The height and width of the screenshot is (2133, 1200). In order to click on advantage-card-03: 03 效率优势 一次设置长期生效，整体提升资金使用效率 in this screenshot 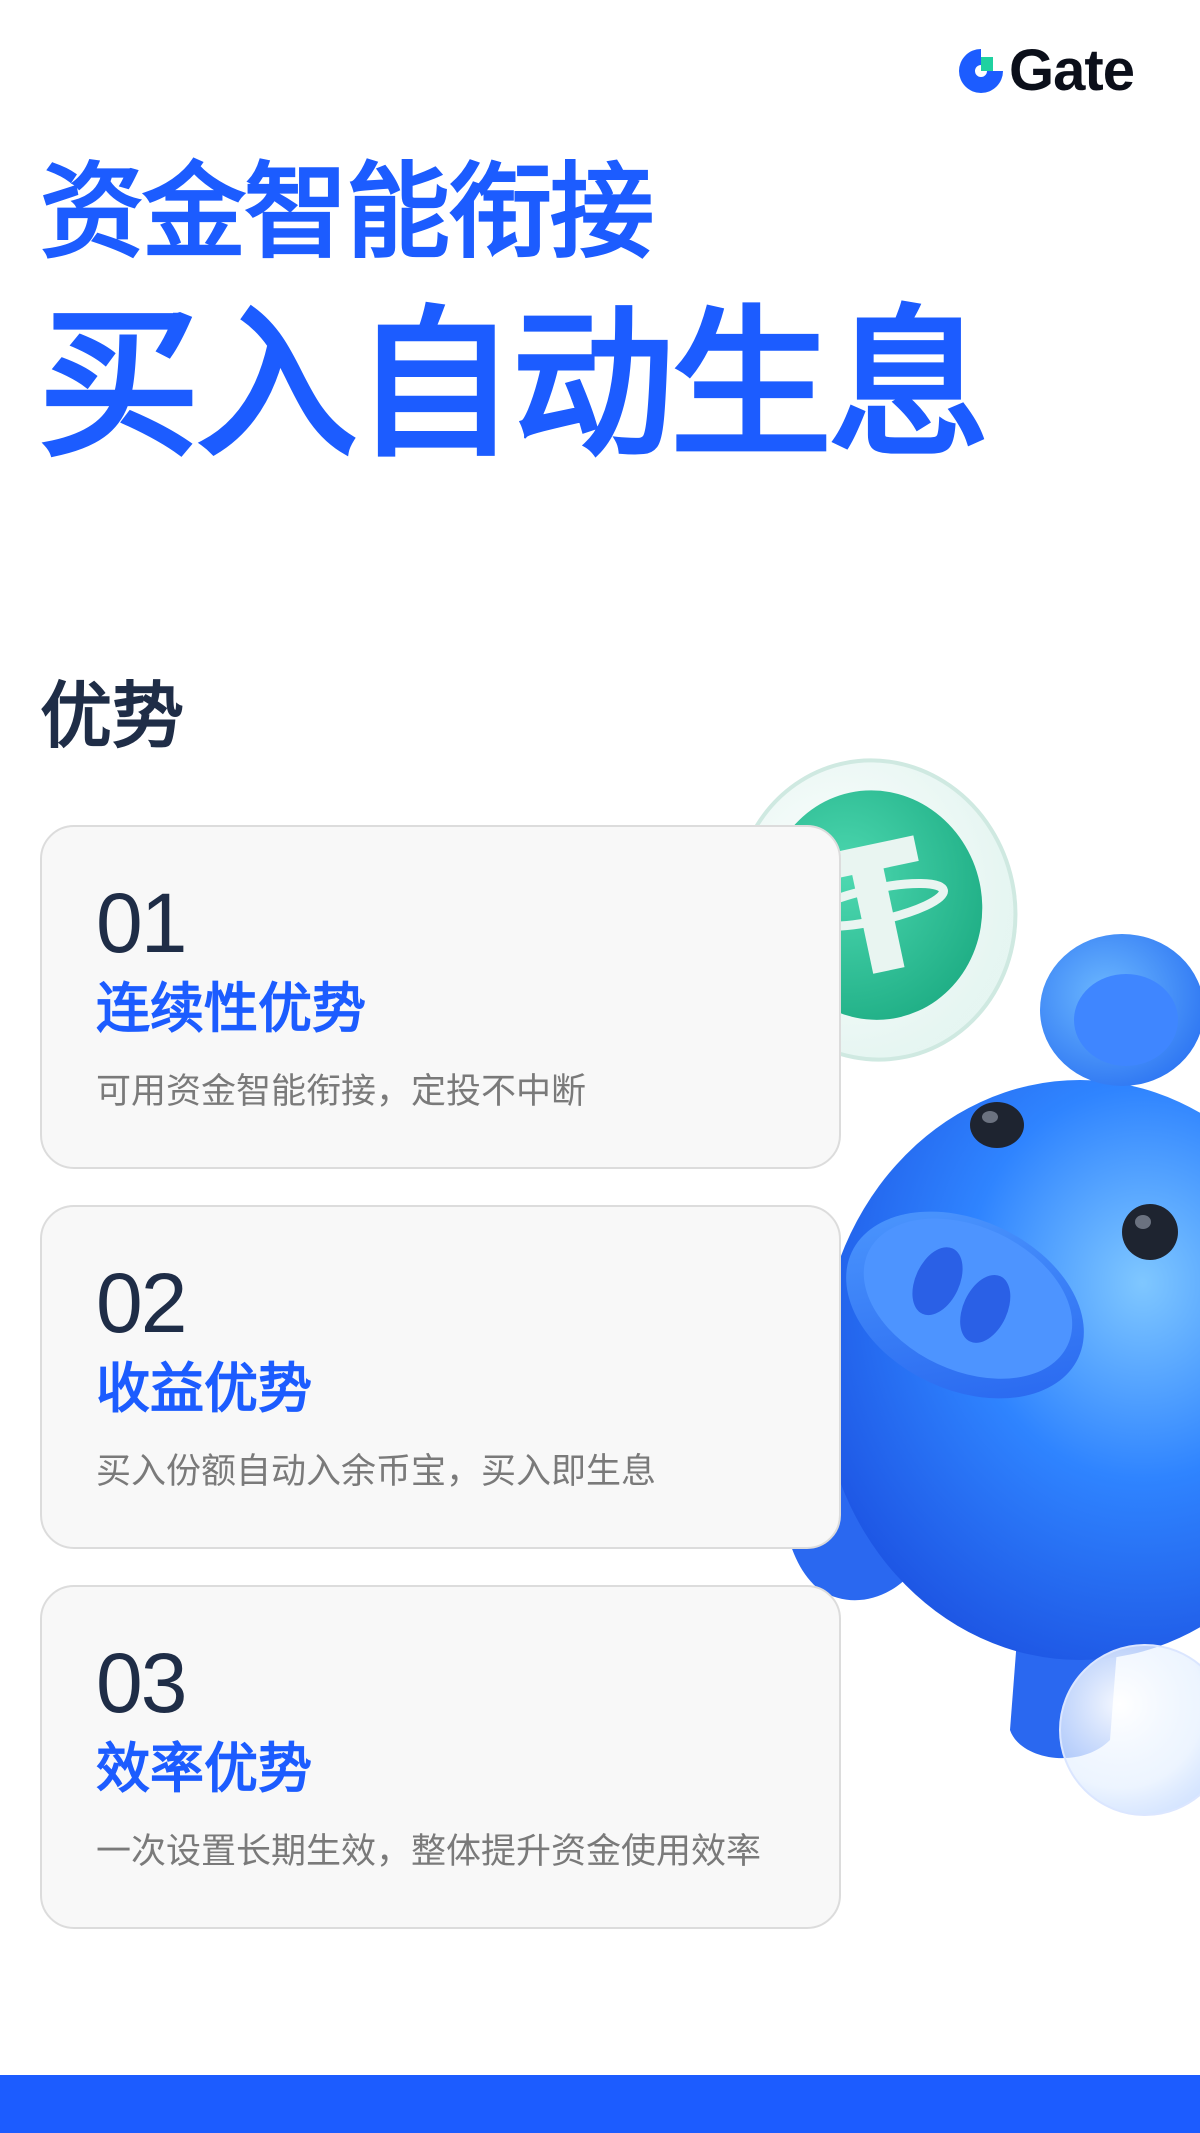, I will do `click(440, 1757)`.